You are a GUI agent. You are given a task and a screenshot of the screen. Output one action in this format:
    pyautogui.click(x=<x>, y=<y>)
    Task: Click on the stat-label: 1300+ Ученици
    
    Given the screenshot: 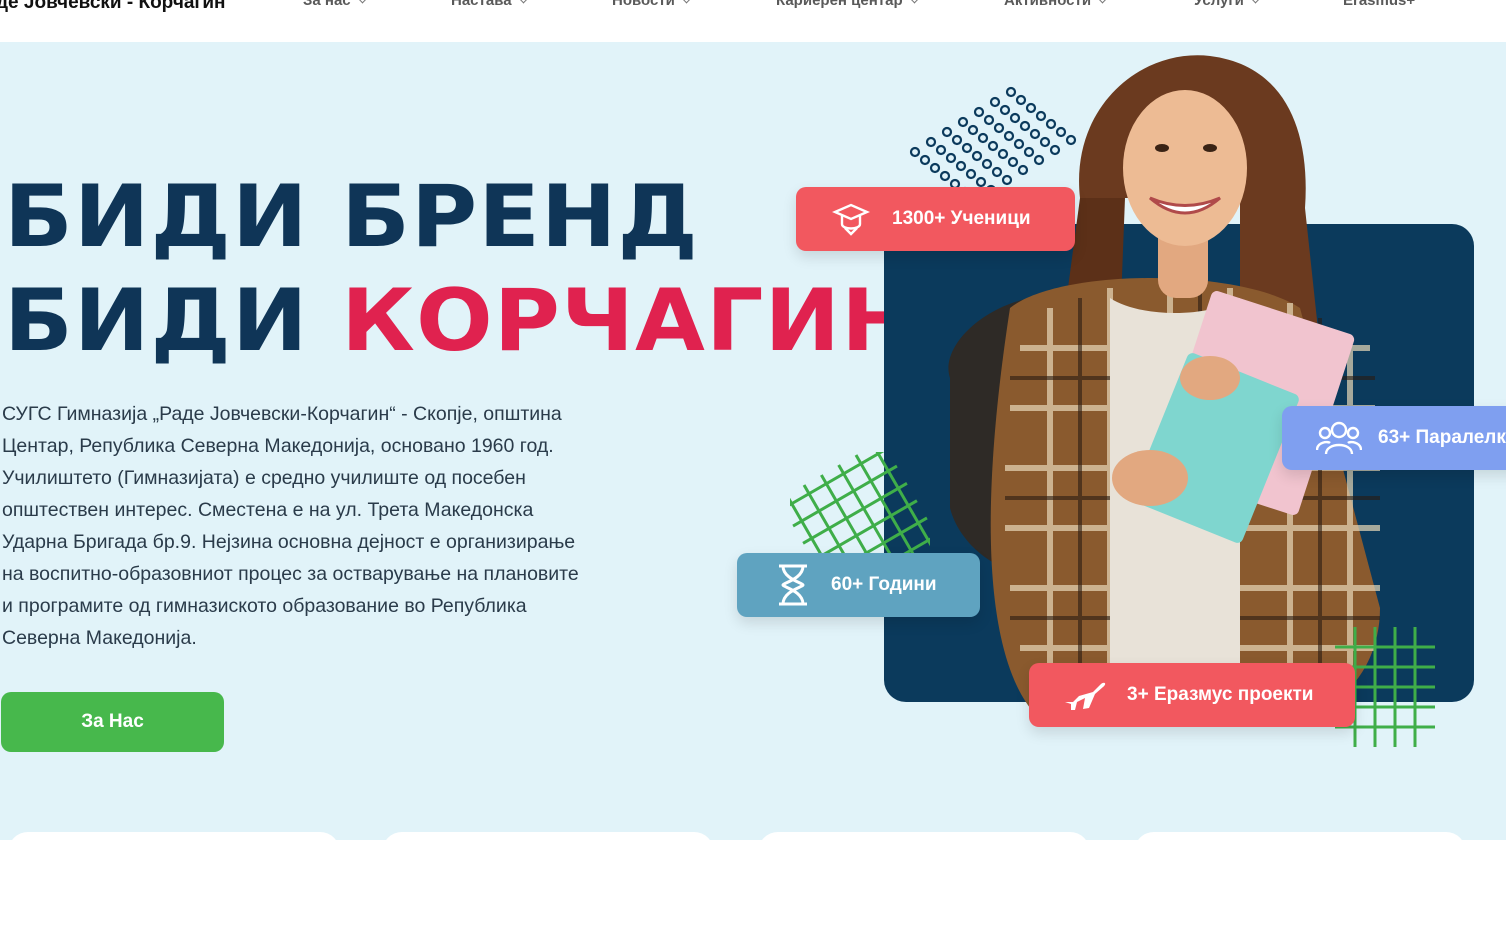 What is the action you would take?
    pyautogui.click(x=961, y=218)
    